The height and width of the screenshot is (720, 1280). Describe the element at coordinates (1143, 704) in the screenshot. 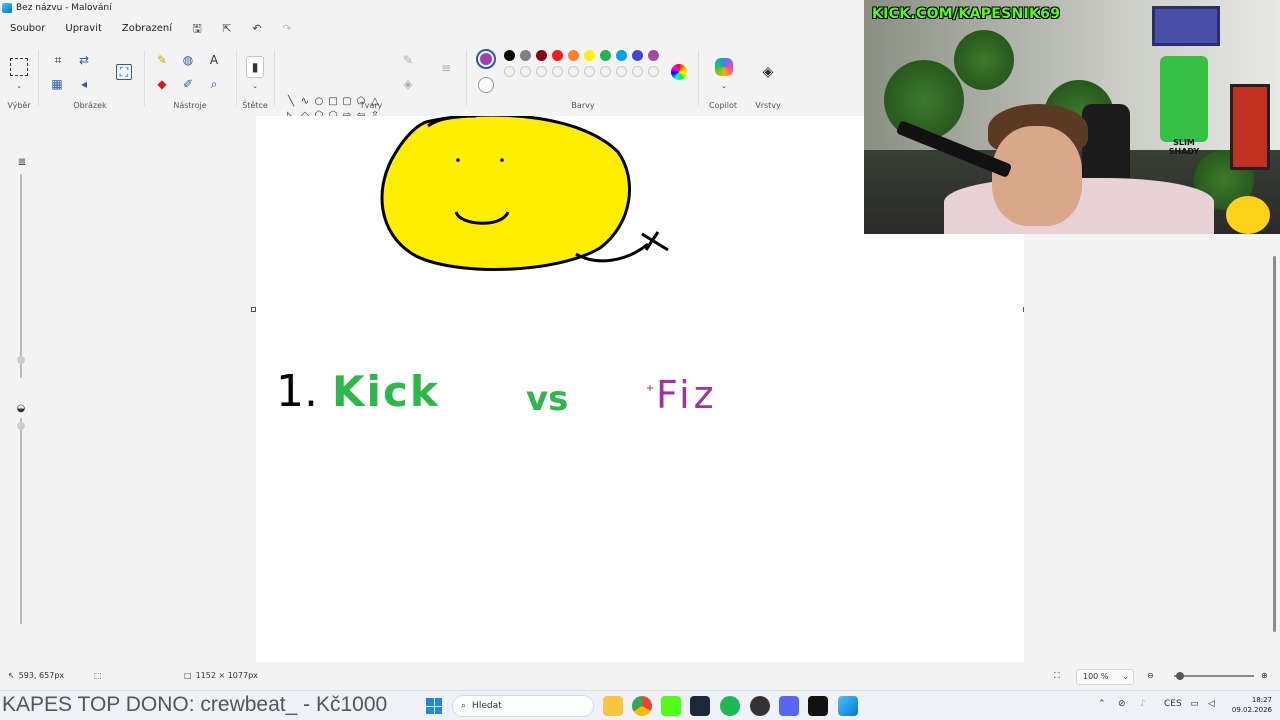

I see `microphone-icon: ♪` at that location.